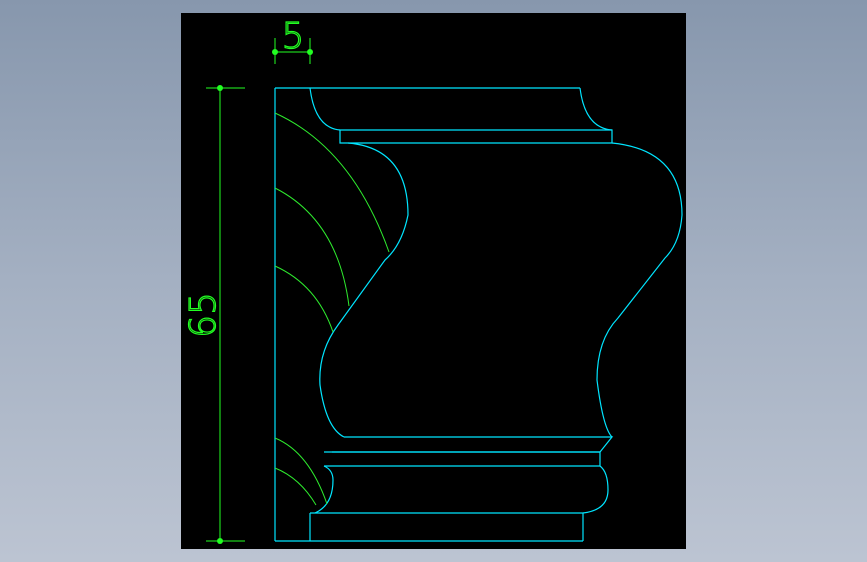 Image resolution: width=867 pixels, height=562 pixels. Describe the element at coordinates (639, 290) in the screenshot. I see `upper-right-bulge` at that location.